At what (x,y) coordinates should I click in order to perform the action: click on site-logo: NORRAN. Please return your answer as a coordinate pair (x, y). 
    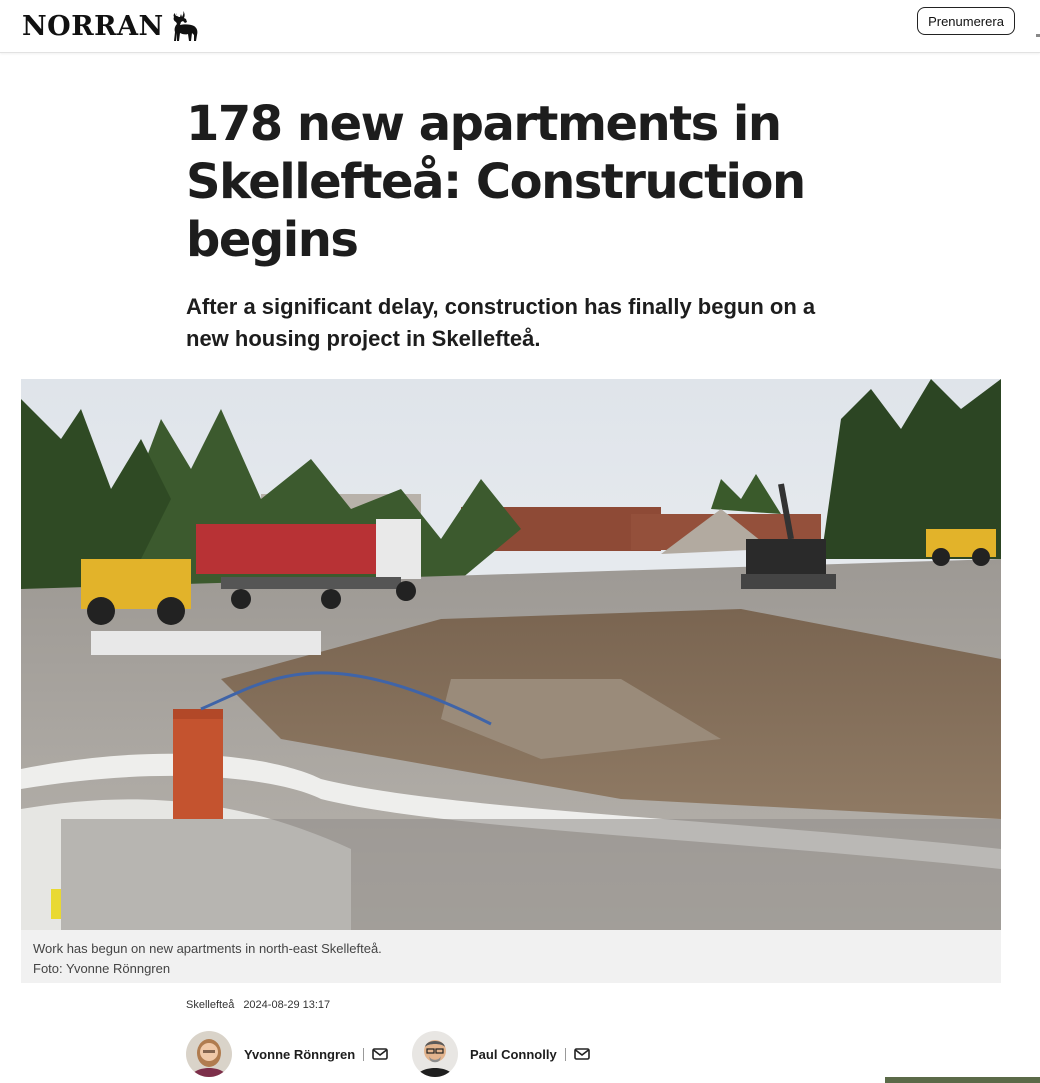
    Looking at the image, I should click on (112, 26).